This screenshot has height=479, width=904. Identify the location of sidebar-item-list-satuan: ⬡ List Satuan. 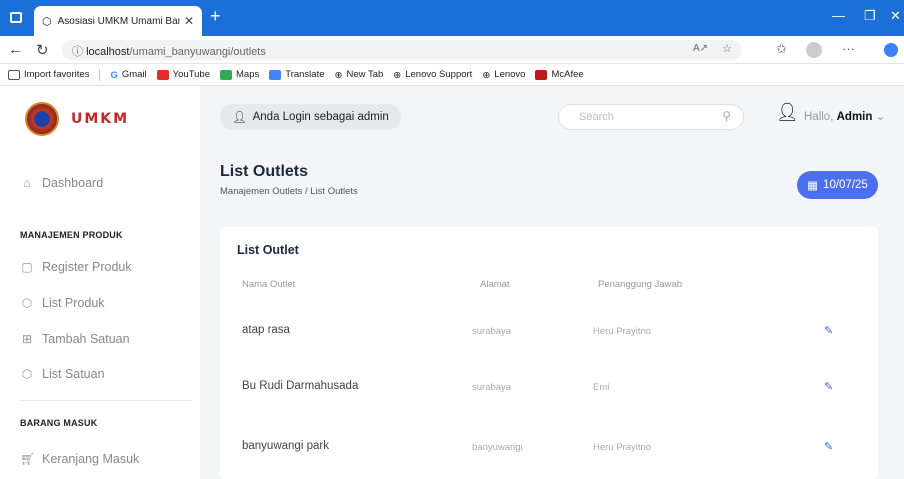
(62, 374).